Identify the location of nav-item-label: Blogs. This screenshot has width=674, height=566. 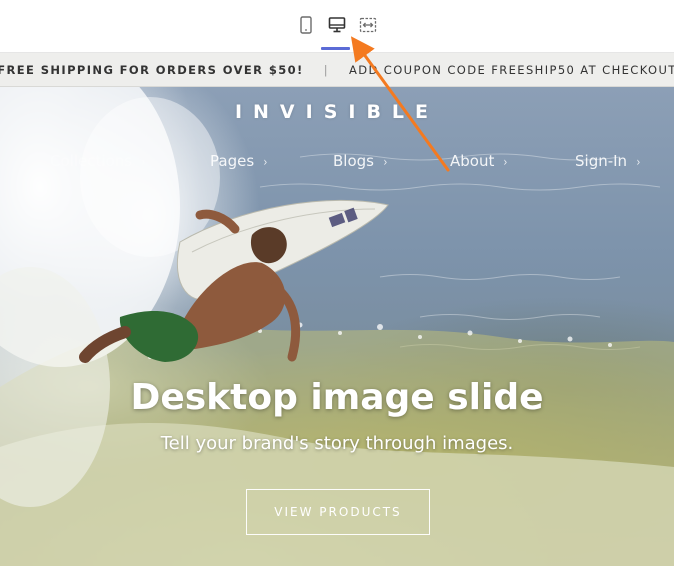
(353, 161).